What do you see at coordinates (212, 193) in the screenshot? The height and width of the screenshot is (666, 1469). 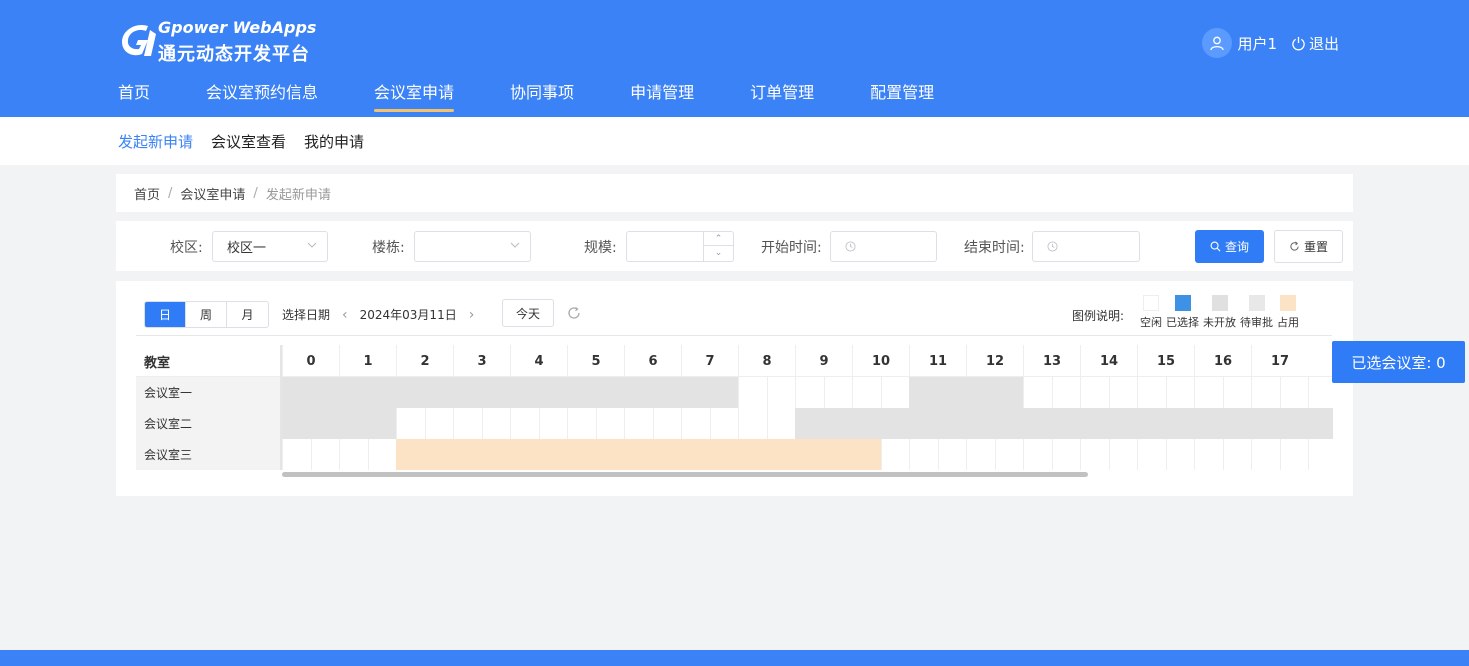 I see `breadcrumb-room-apply: 会议室申请` at bounding box center [212, 193].